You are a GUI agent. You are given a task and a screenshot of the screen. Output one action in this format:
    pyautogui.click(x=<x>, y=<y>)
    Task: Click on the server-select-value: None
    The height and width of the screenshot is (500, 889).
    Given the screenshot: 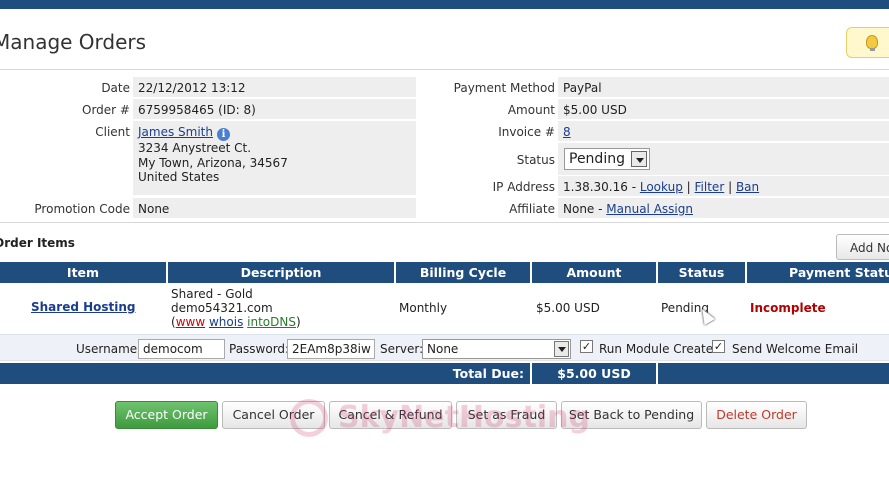 What is the action you would take?
    pyautogui.click(x=443, y=349)
    